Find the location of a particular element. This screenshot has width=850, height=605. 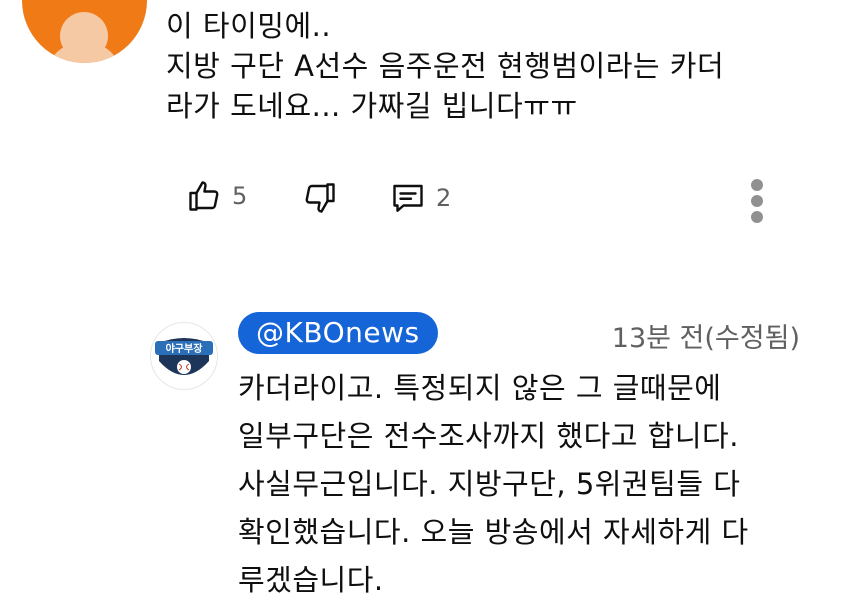

reply-line: 루겠습니다. is located at coordinates (311, 580).